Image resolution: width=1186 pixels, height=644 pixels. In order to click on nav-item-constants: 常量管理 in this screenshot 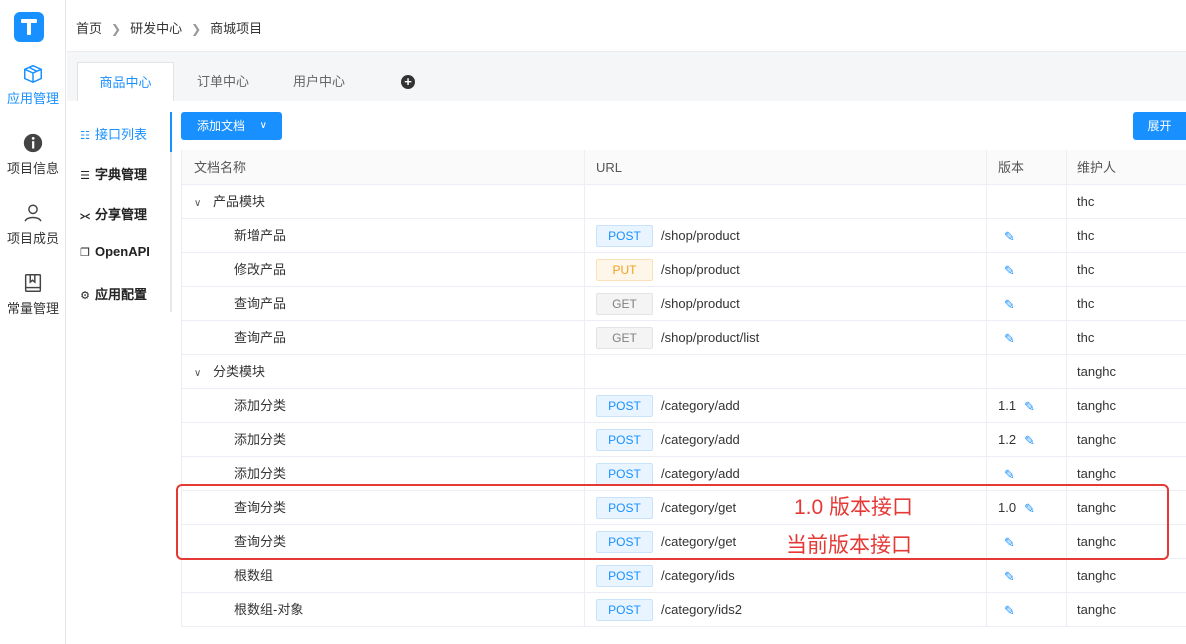, I will do `click(33, 294)`.